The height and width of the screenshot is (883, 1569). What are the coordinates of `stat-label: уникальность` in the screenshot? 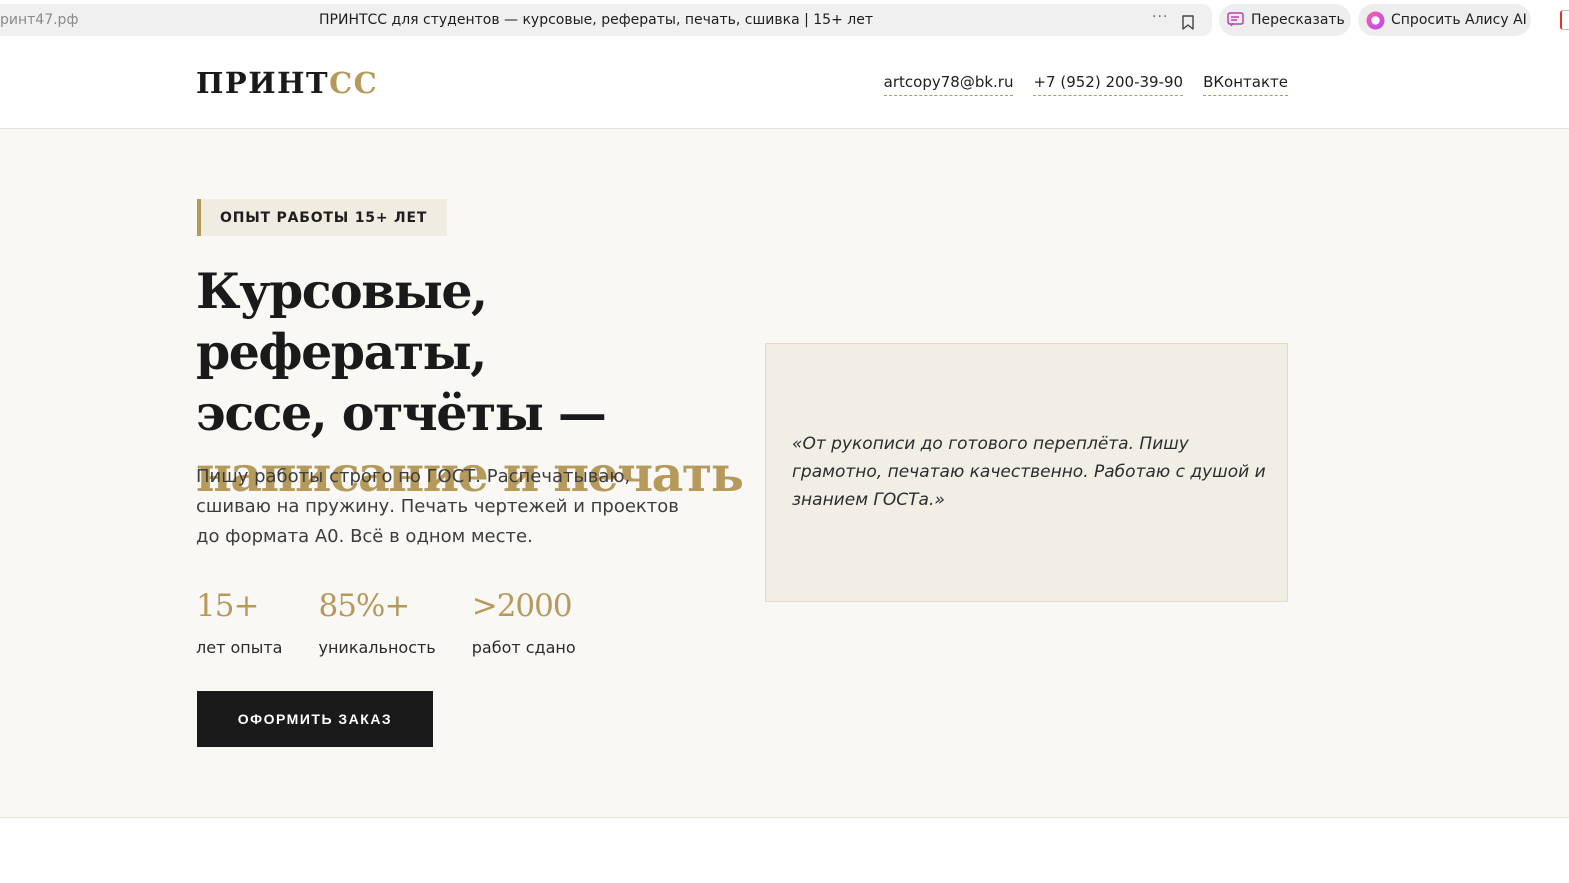 It's located at (377, 647).